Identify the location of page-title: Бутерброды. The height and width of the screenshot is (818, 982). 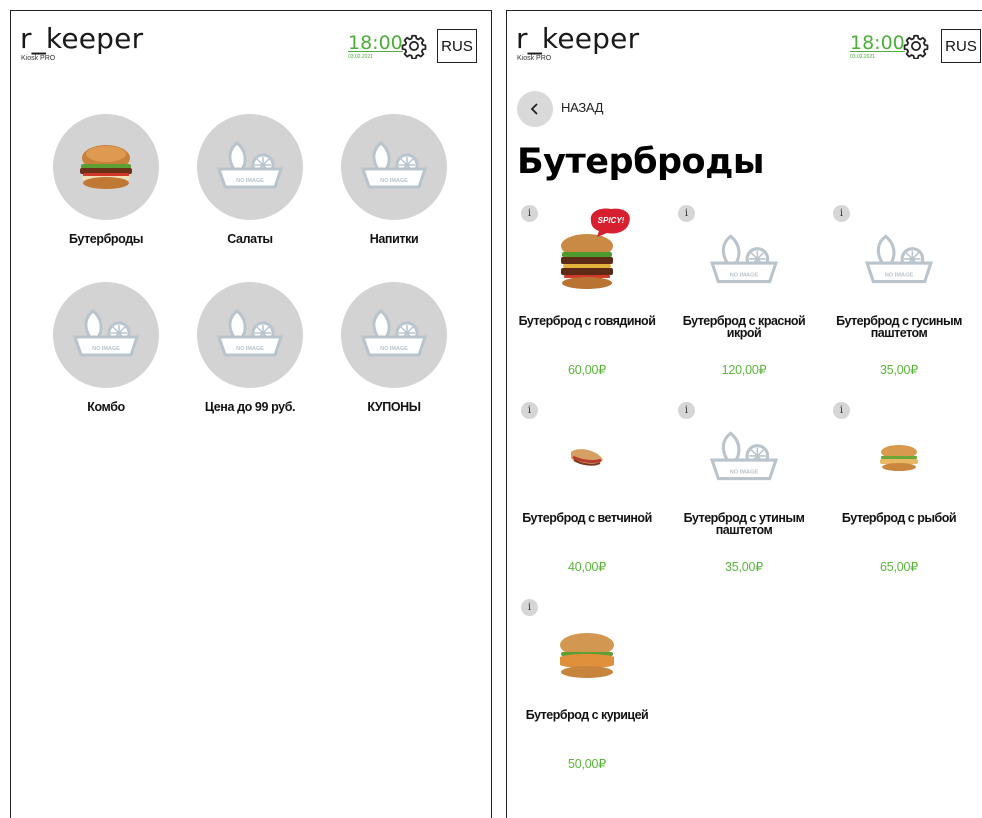
(641, 162).